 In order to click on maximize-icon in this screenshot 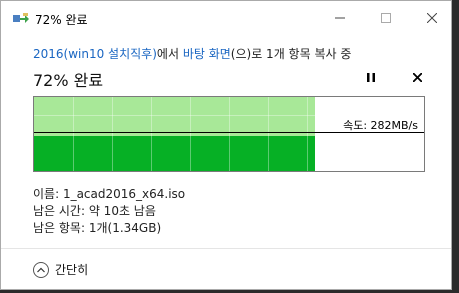, I will do `click(386, 18)`.